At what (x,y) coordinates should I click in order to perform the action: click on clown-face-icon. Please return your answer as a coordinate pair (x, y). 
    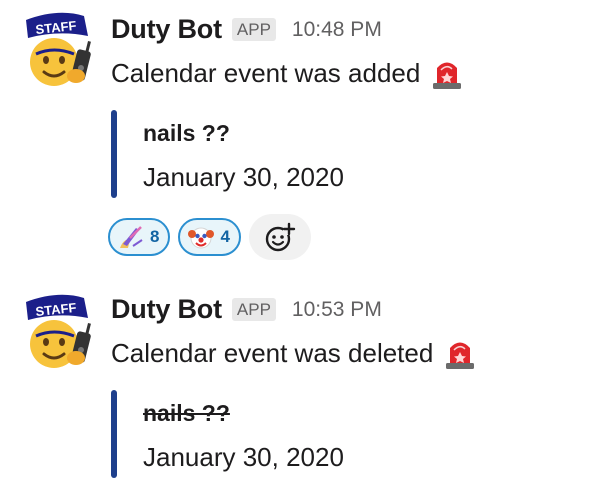
    Looking at the image, I should click on (201, 237).